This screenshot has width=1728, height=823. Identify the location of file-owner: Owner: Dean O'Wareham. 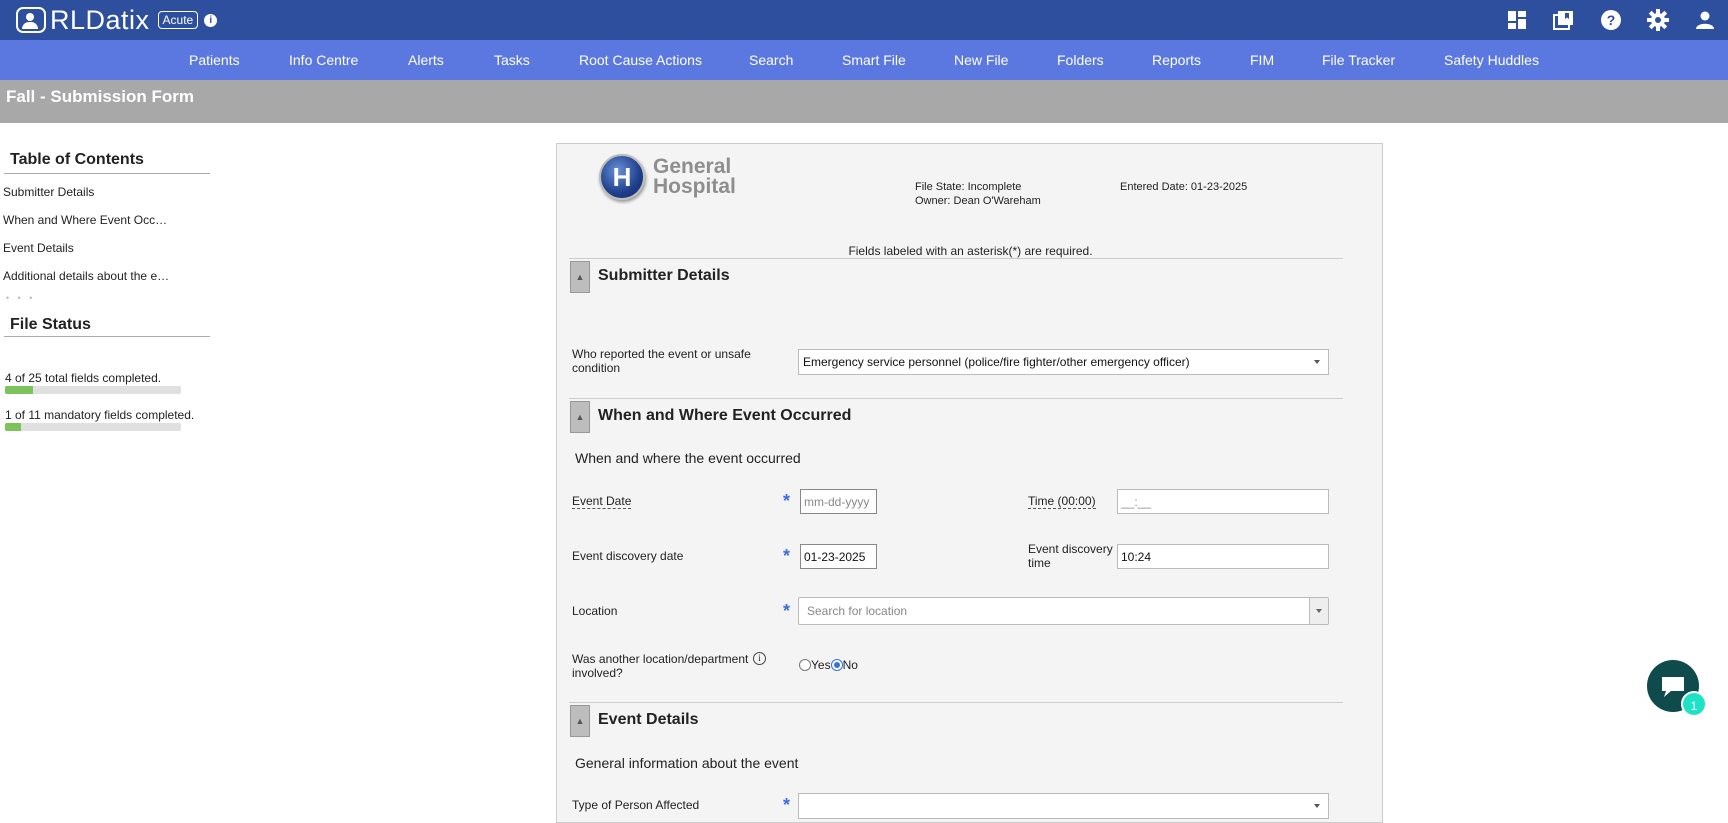
(978, 201).